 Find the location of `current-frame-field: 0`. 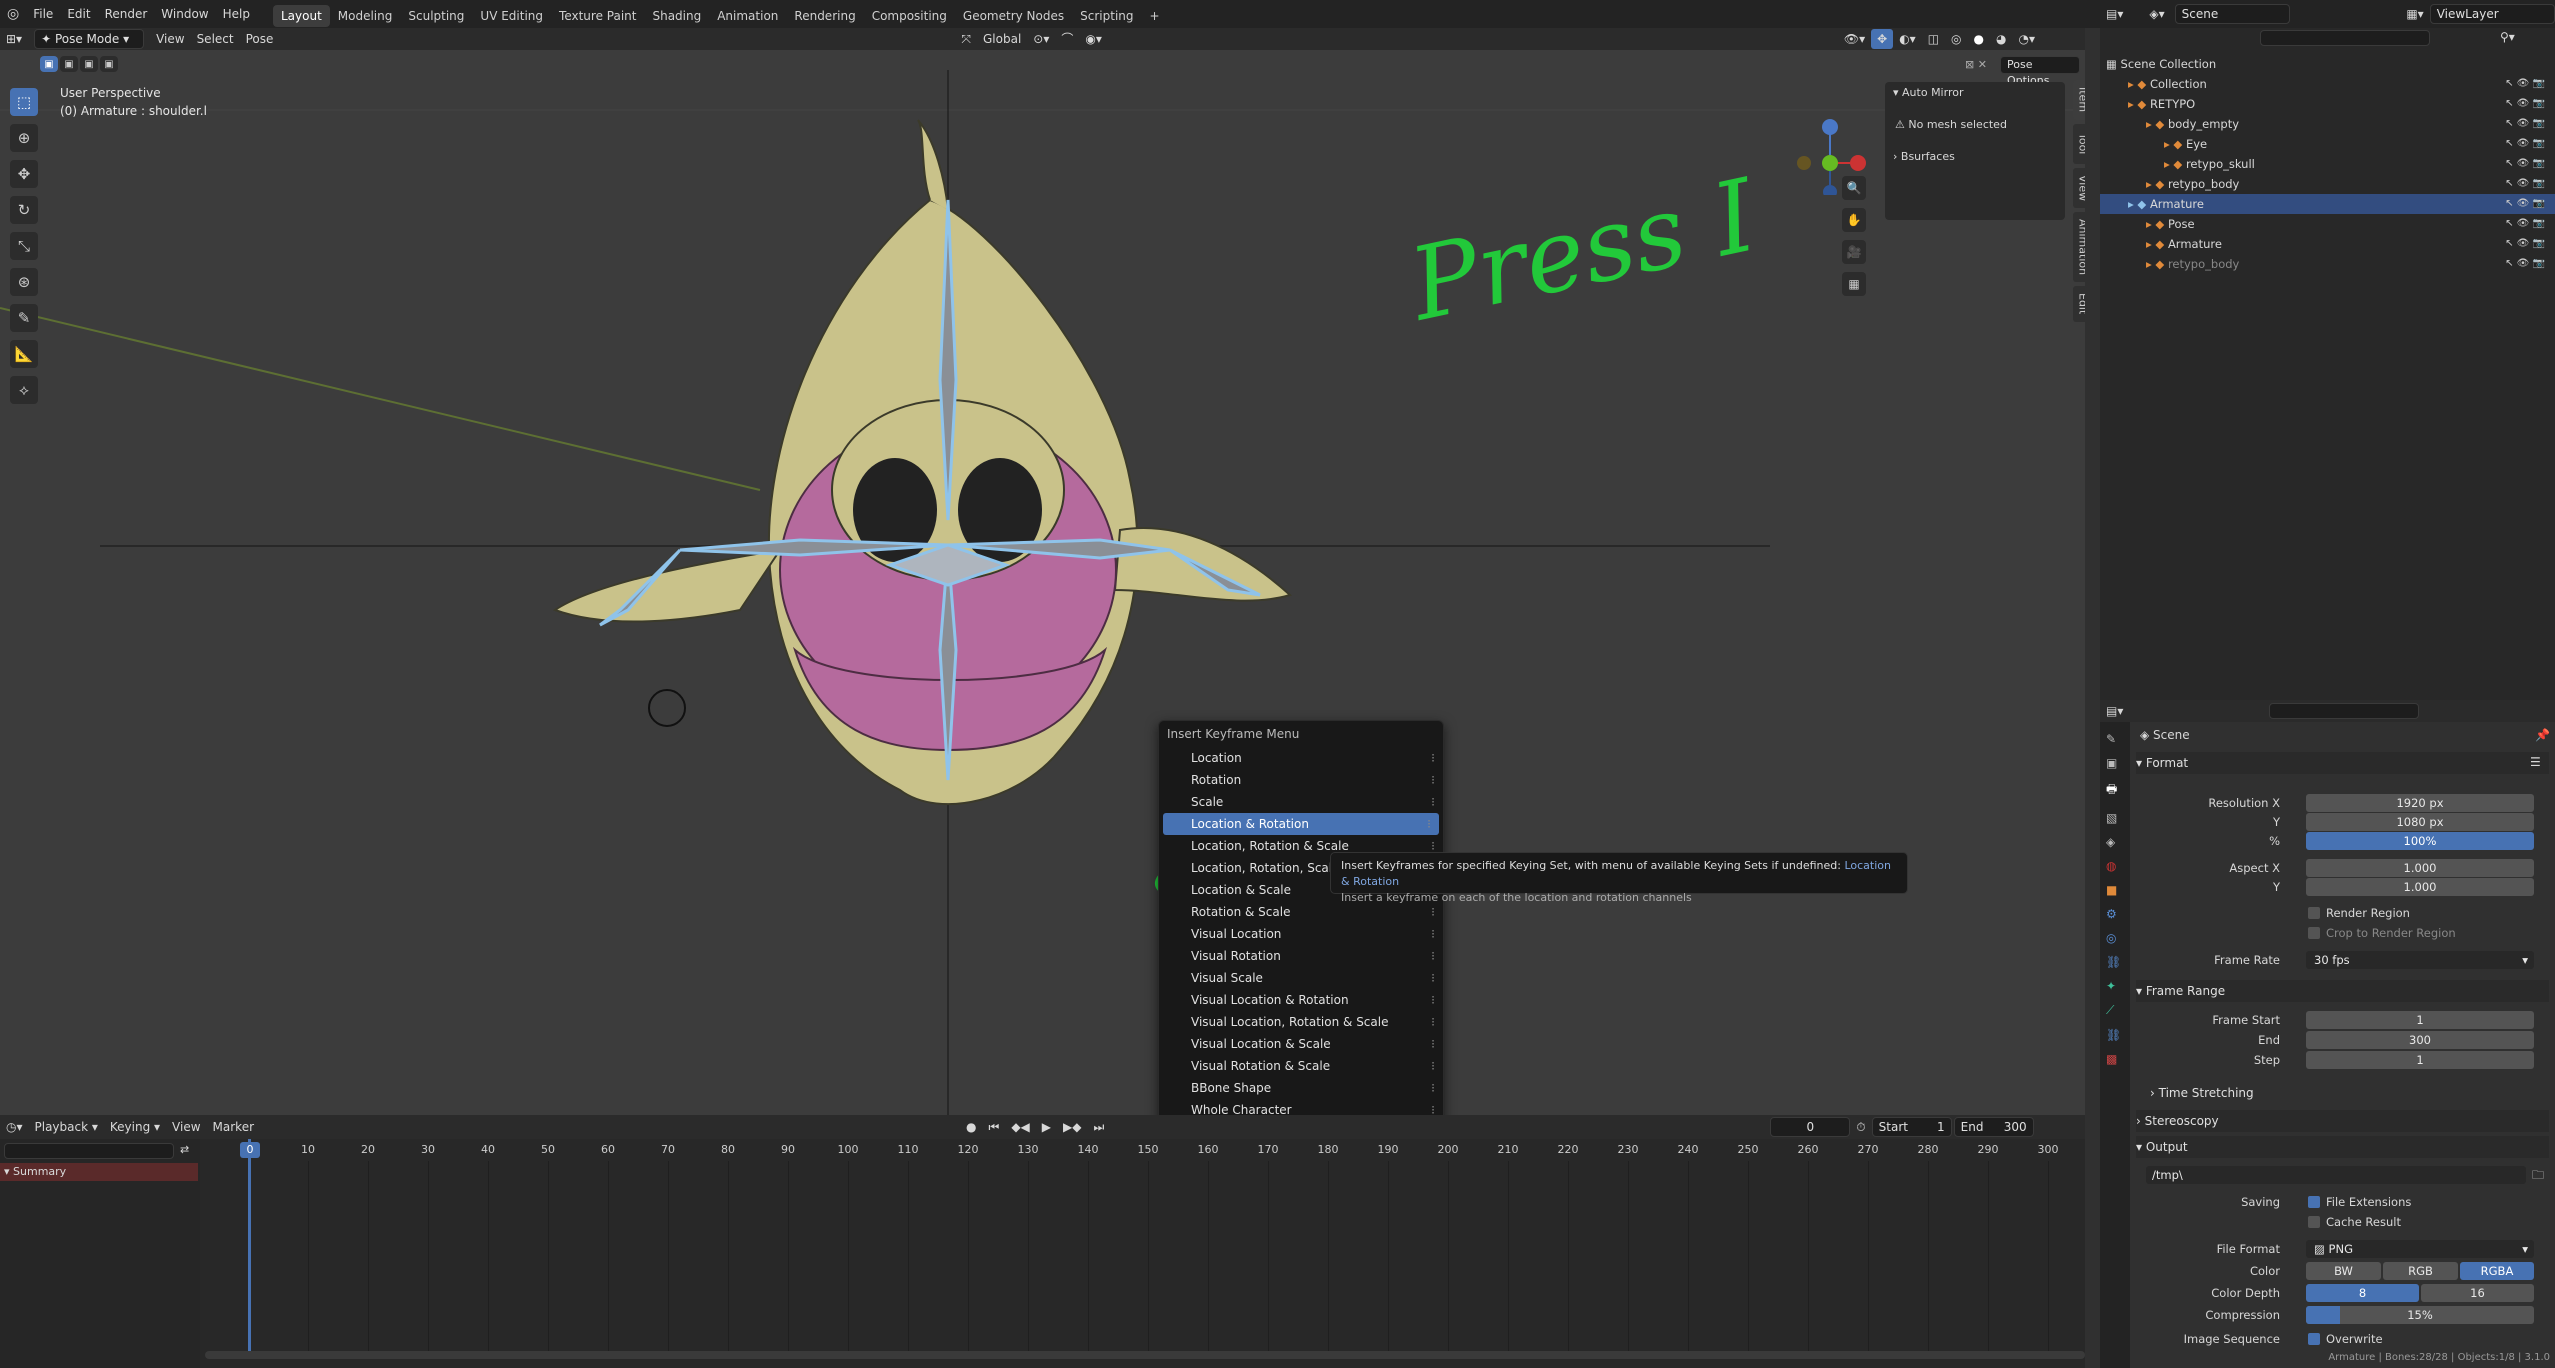

current-frame-field: 0 is located at coordinates (1810, 1127).